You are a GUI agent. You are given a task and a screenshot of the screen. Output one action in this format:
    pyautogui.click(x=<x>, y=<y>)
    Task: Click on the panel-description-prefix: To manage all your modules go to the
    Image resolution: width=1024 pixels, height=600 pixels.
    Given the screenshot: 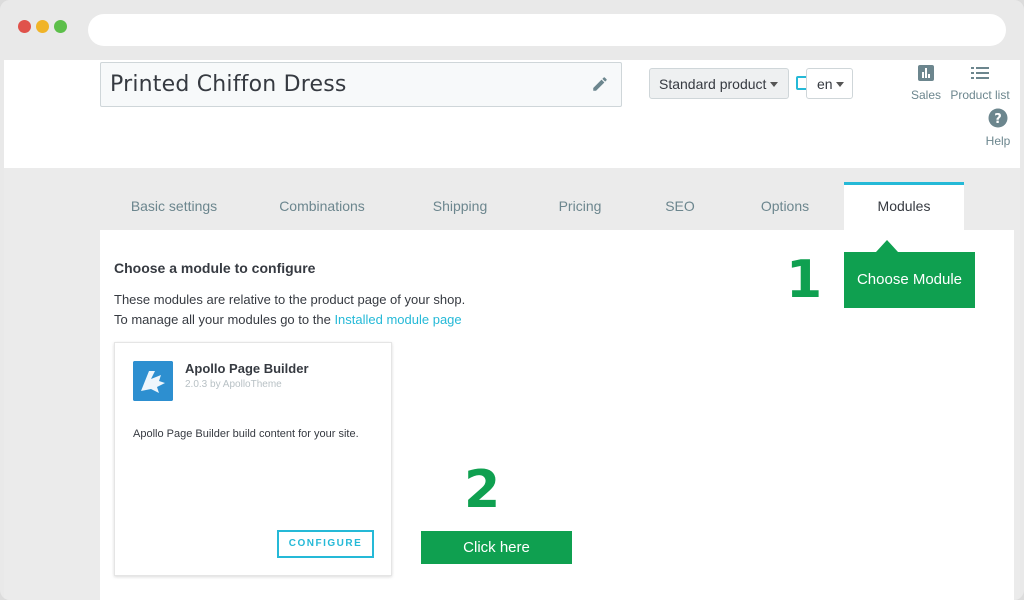 What is the action you would take?
    pyautogui.click(x=222, y=319)
    